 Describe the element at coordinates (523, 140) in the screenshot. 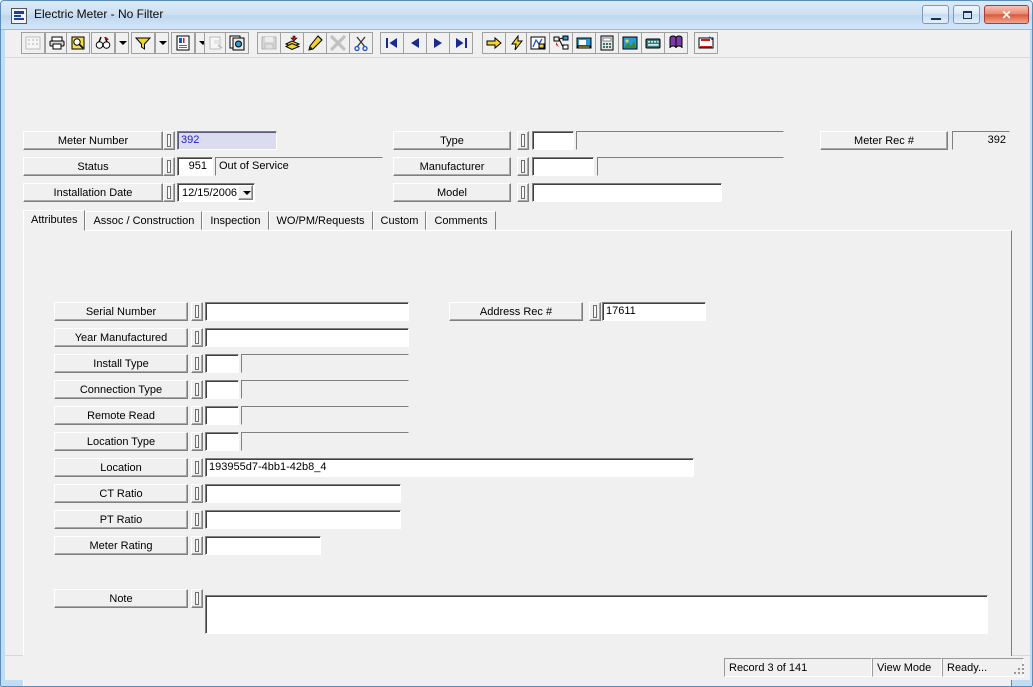

I see `type-lookup-button` at that location.